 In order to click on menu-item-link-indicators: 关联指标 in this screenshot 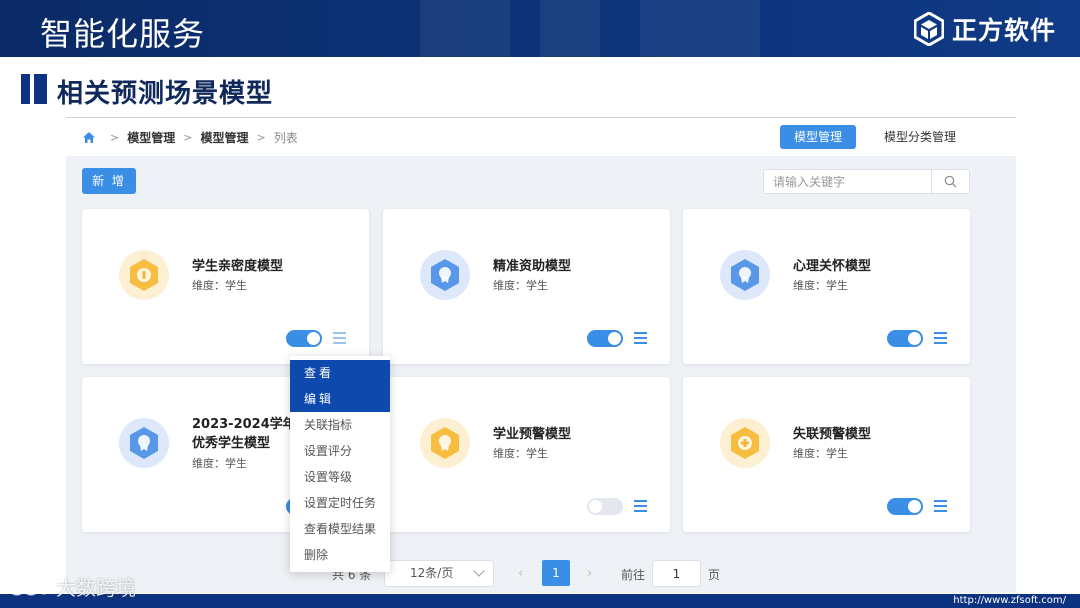, I will do `click(340, 425)`.